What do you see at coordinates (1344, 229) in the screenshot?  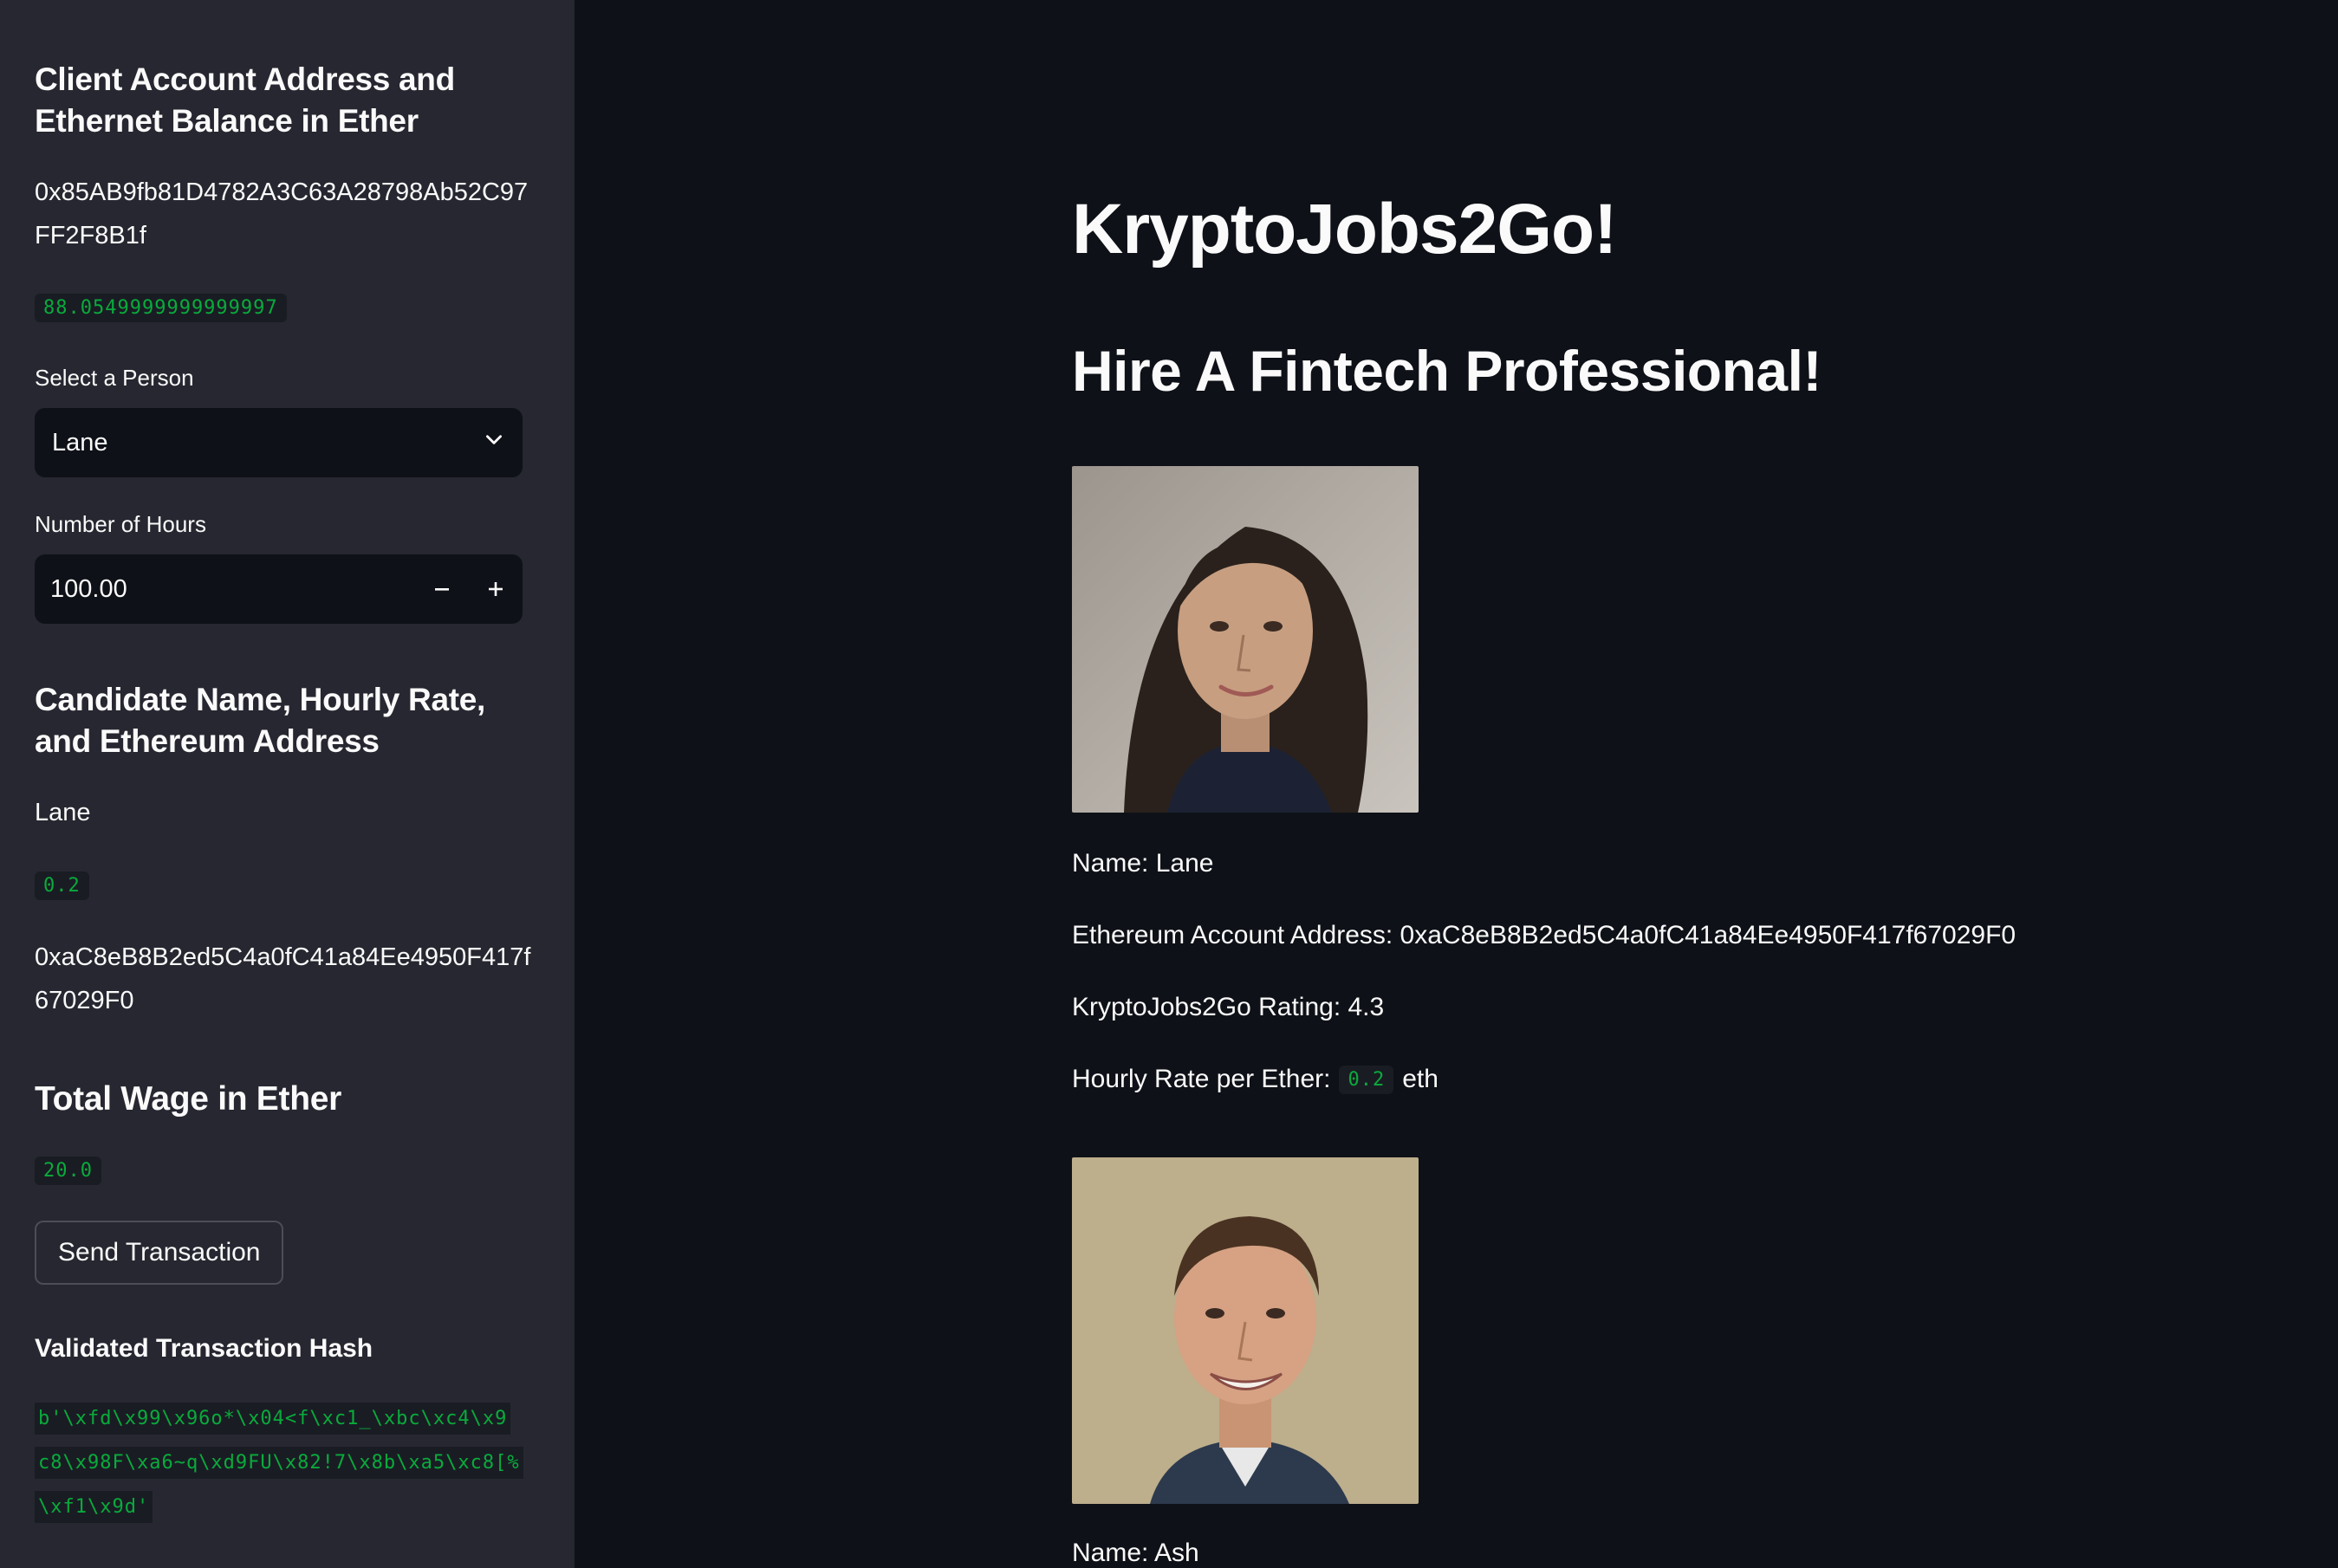 I see `page-title: KryptoJobs2Go!` at bounding box center [1344, 229].